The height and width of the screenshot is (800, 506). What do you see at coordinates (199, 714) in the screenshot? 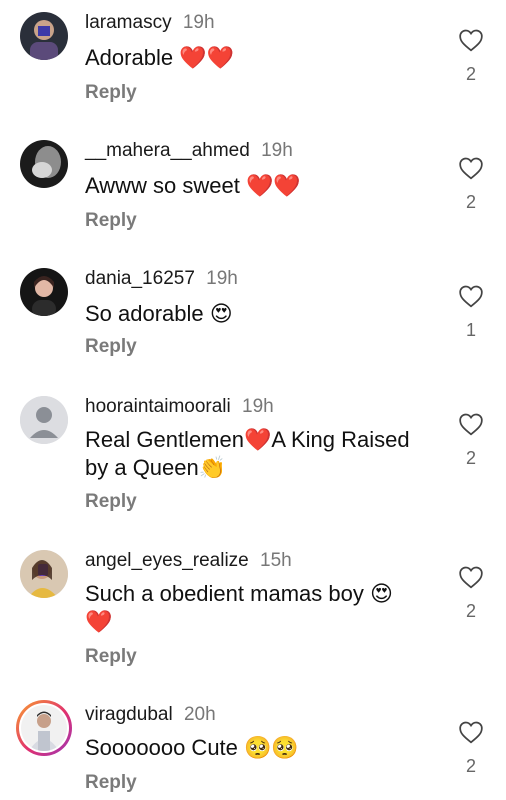
I see `timestamp: 20h` at bounding box center [199, 714].